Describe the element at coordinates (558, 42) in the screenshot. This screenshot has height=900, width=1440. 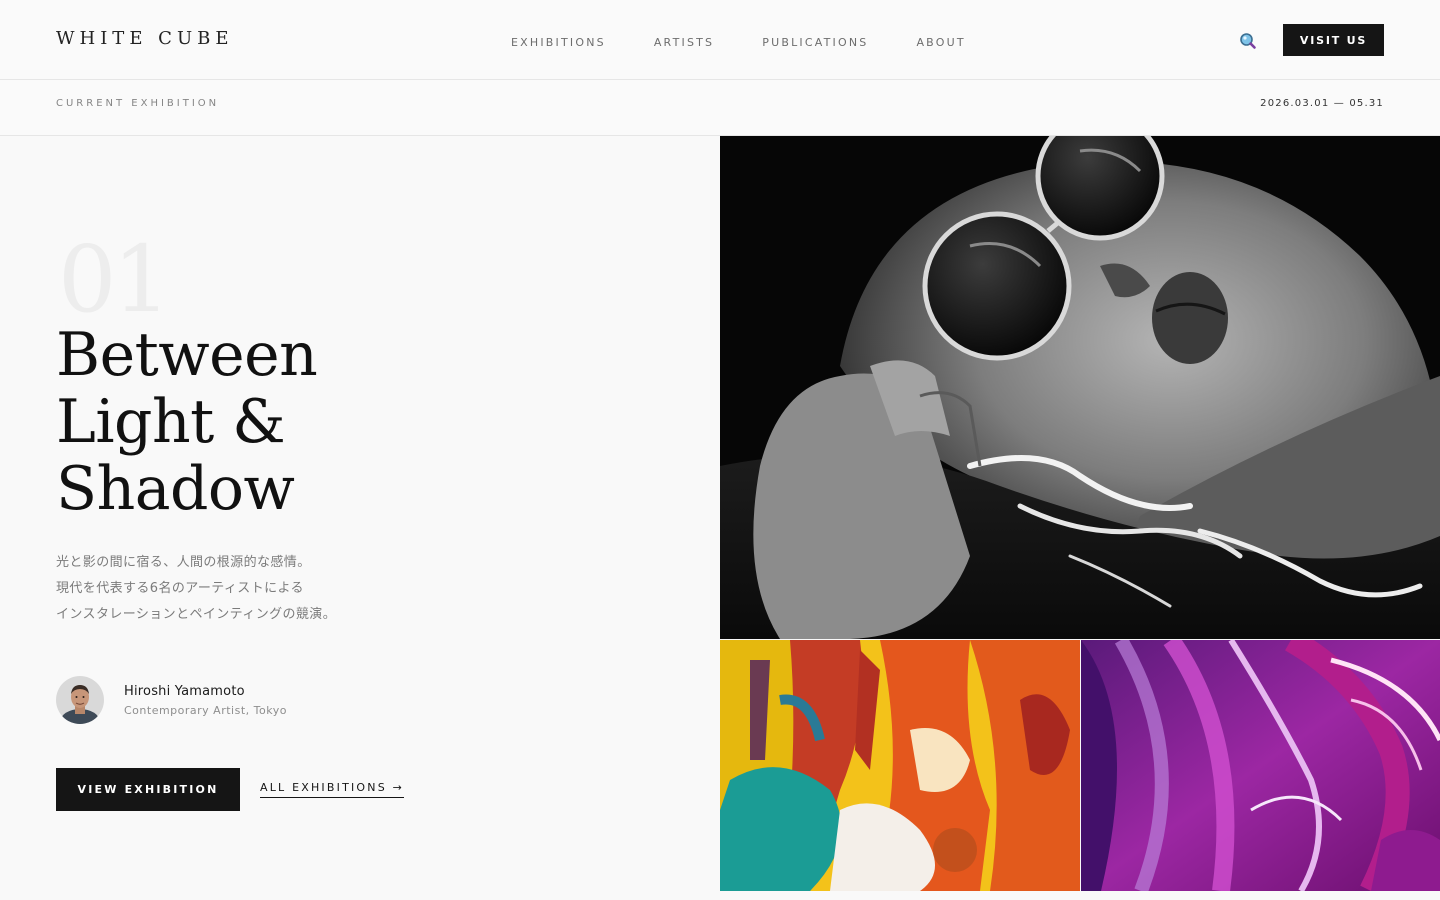
I see `nav-item-exhibitions: EXHIBITIONS` at that location.